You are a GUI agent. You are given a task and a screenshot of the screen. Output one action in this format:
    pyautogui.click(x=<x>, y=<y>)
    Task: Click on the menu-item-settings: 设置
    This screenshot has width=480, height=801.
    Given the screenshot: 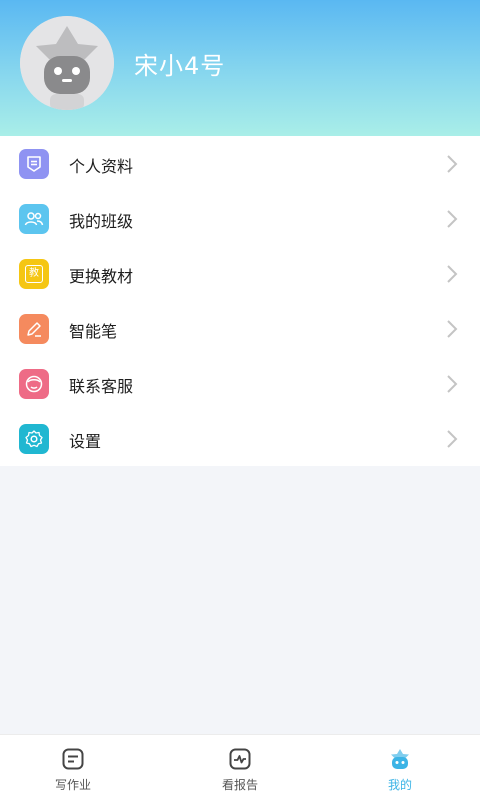 What is the action you would take?
    pyautogui.click(x=240, y=438)
    